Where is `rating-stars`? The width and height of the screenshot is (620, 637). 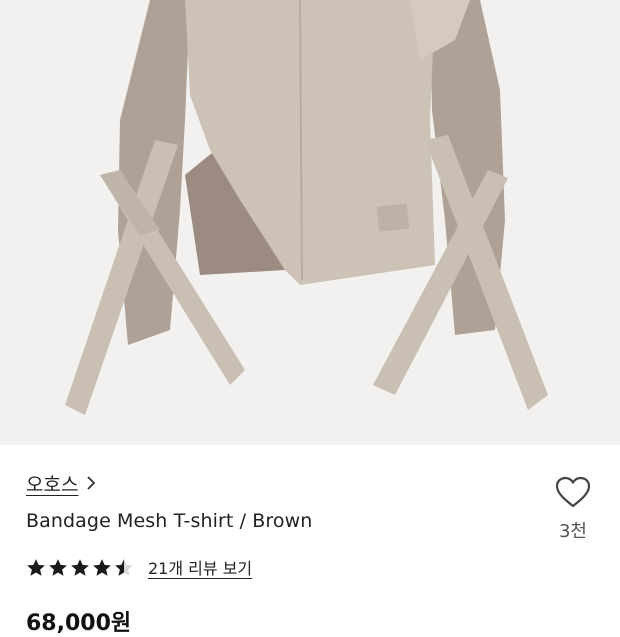 rating-stars is located at coordinates (80, 567).